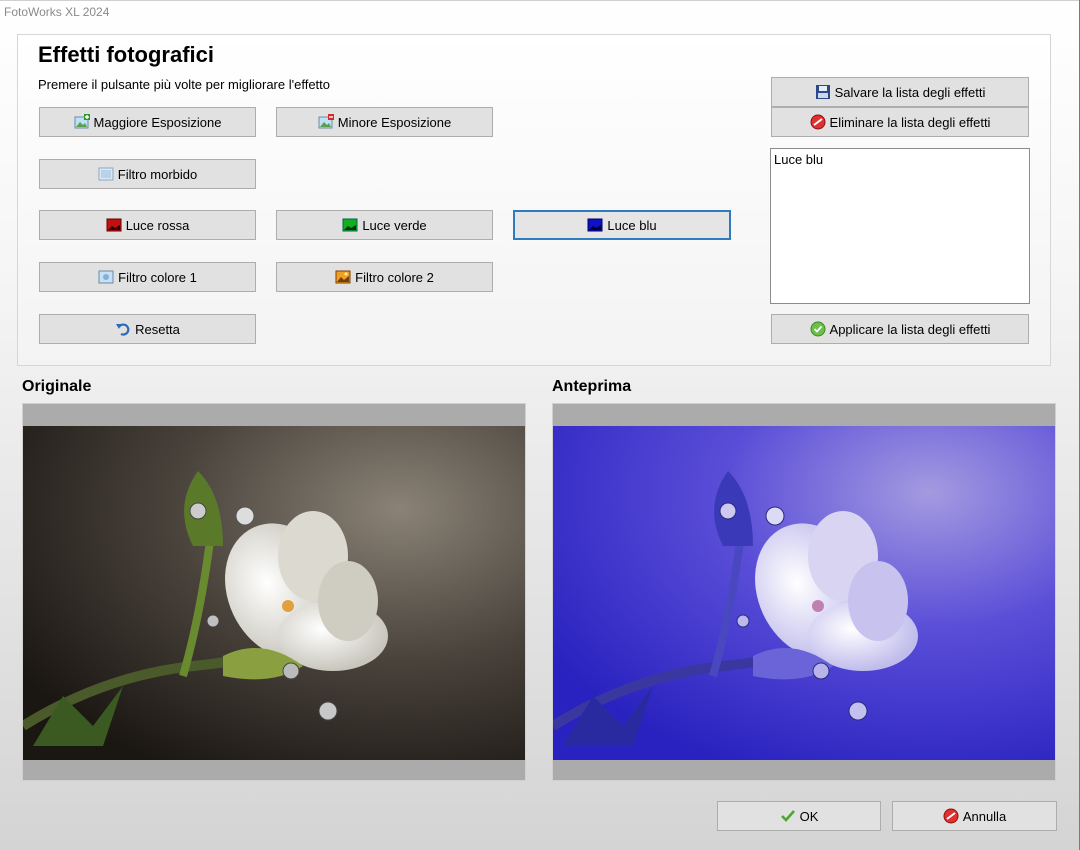  I want to click on original-label: Originale, so click(57, 386).